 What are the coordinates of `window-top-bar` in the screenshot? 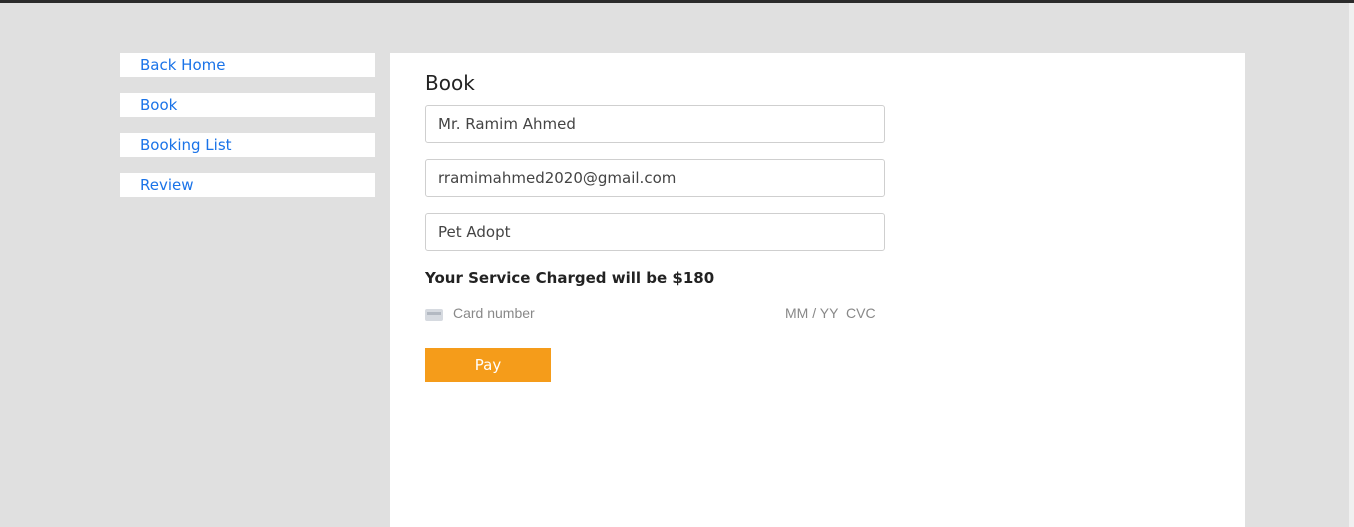 It's located at (677, 1).